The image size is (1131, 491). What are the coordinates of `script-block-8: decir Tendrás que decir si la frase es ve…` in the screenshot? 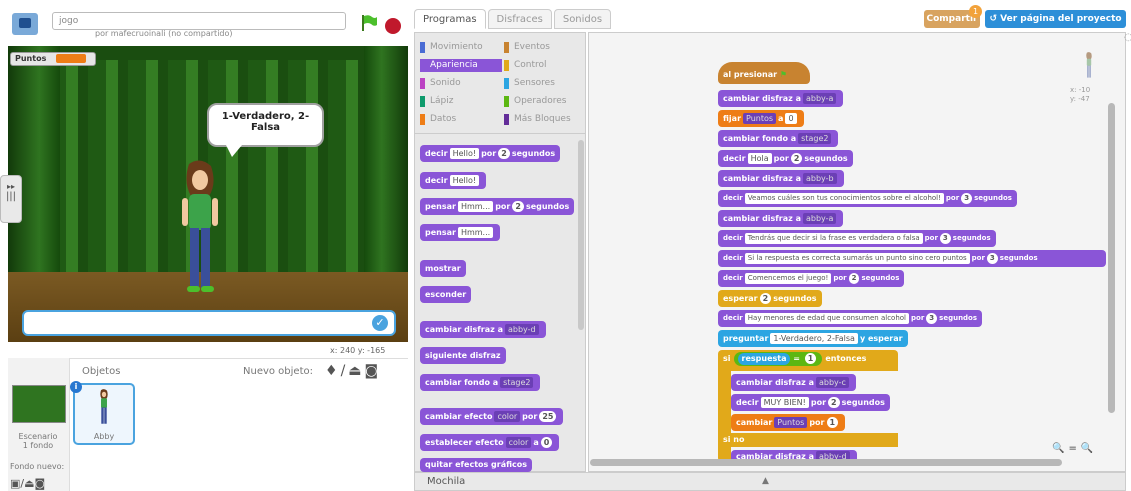 It's located at (857, 238).